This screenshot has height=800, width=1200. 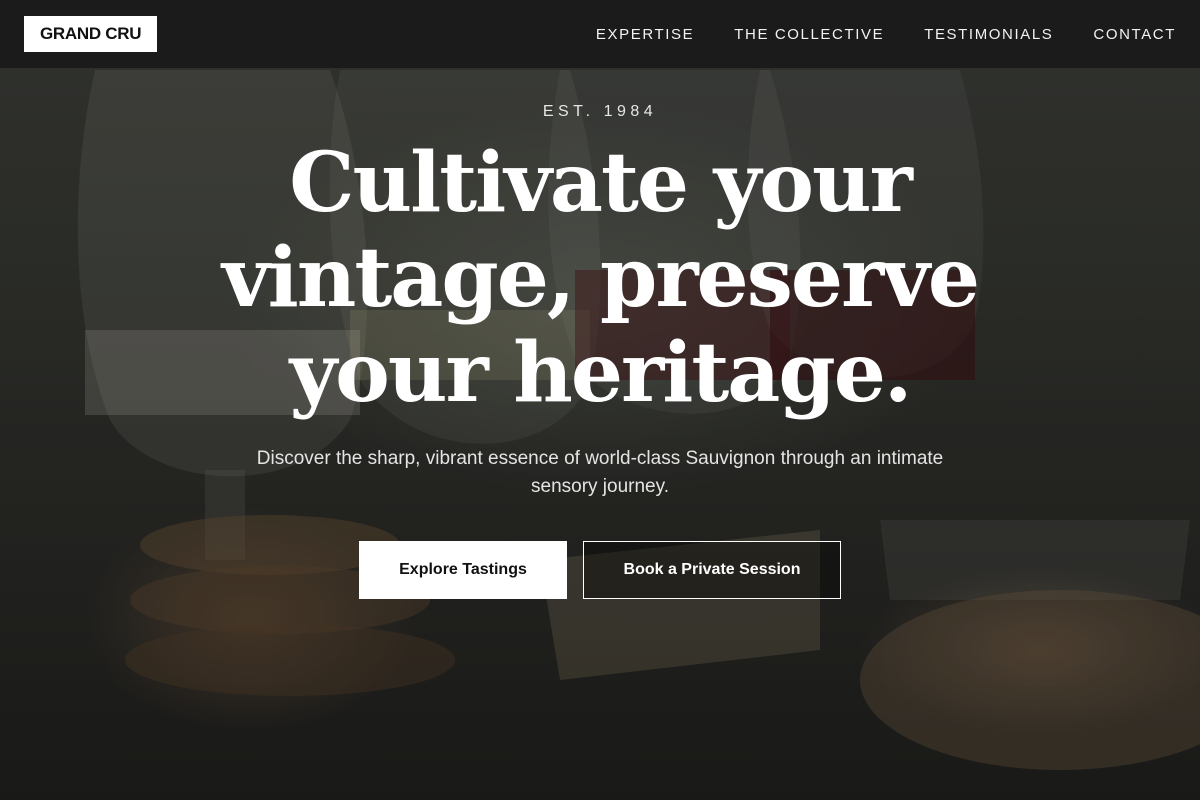 I want to click on cta-group: Explore Tastings Book a Private Session, so click(x=600, y=570).